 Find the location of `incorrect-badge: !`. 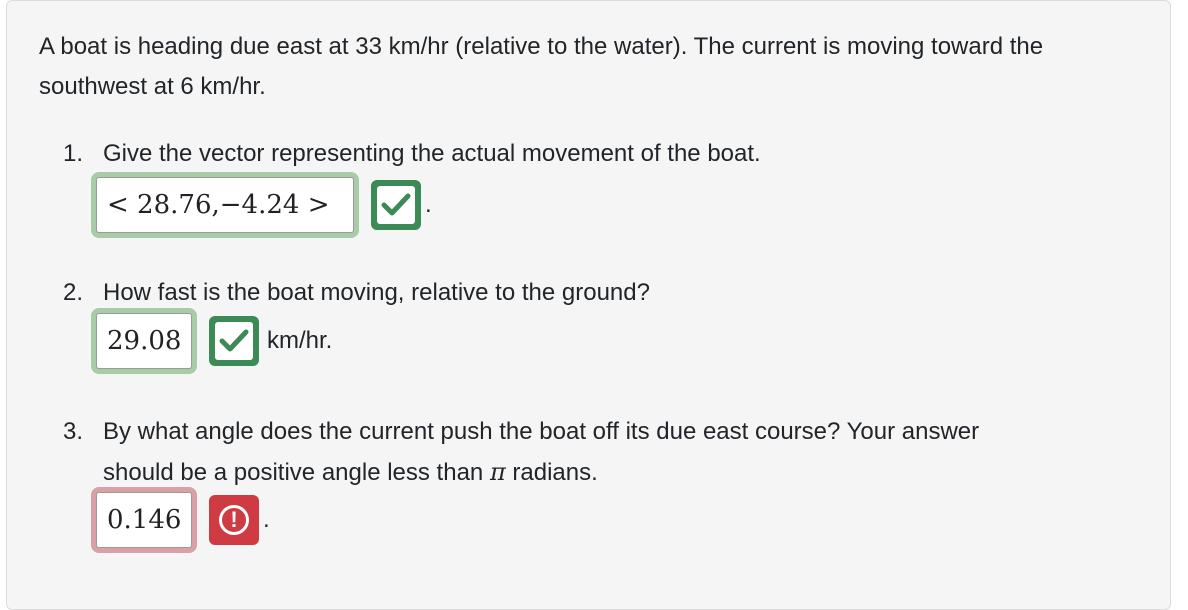

incorrect-badge: ! is located at coordinates (234, 520).